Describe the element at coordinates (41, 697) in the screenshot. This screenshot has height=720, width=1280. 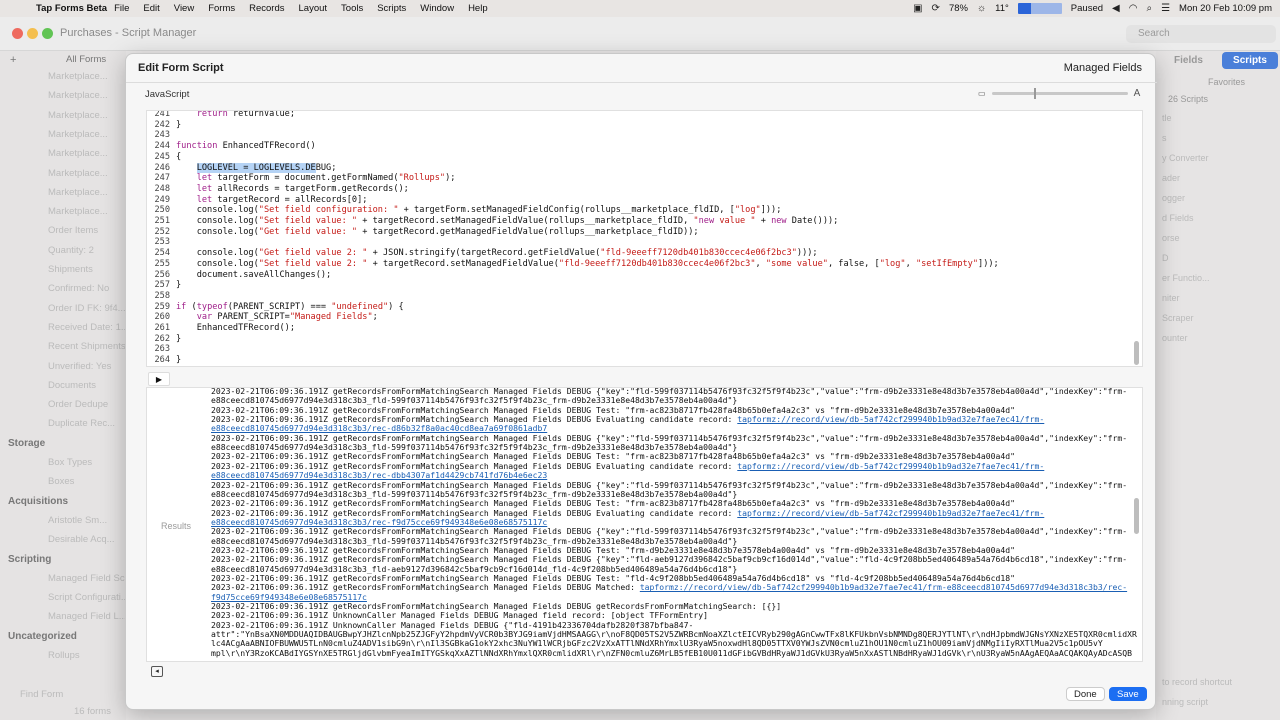
I see `find-form-input: Find Form` at that location.